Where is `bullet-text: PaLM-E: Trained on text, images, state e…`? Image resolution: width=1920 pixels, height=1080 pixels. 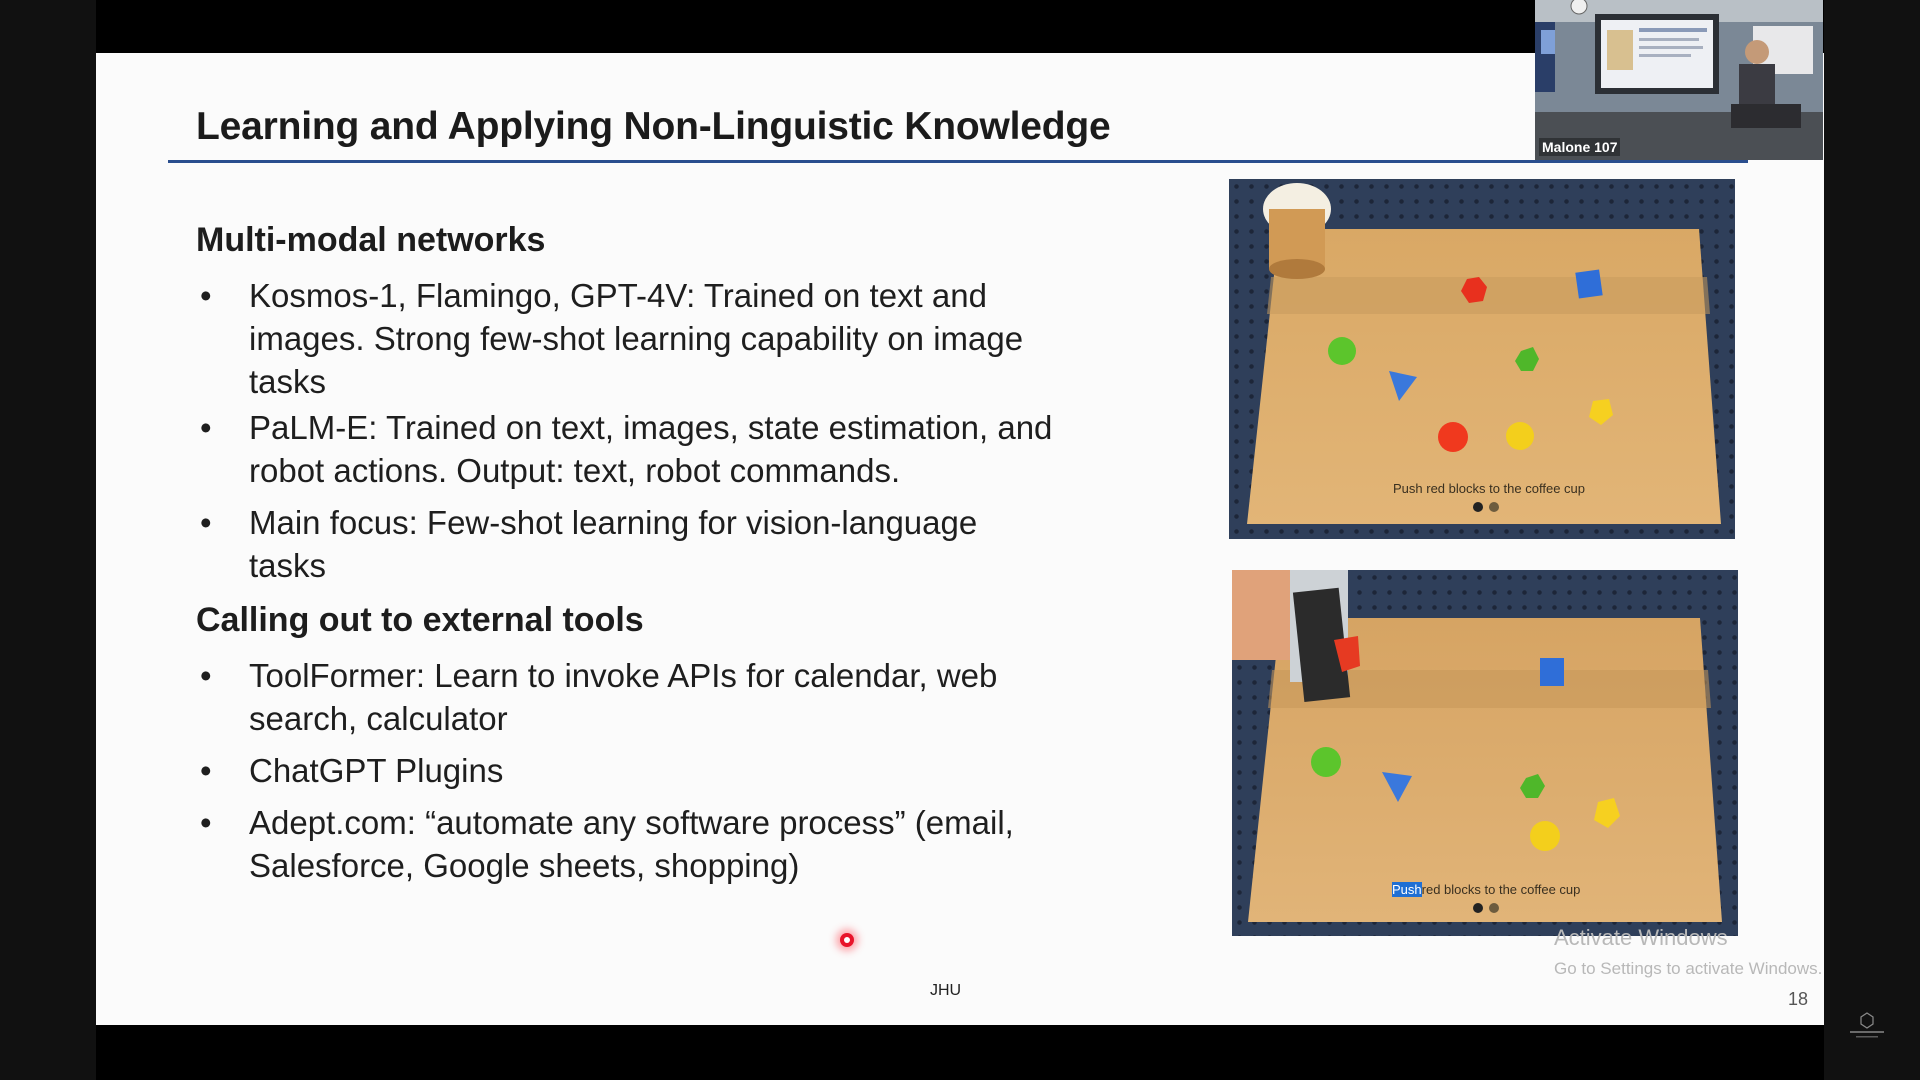
bullet-text: PaLM-E: Trained on text, images, state e… is located at coordinates (651, 449).